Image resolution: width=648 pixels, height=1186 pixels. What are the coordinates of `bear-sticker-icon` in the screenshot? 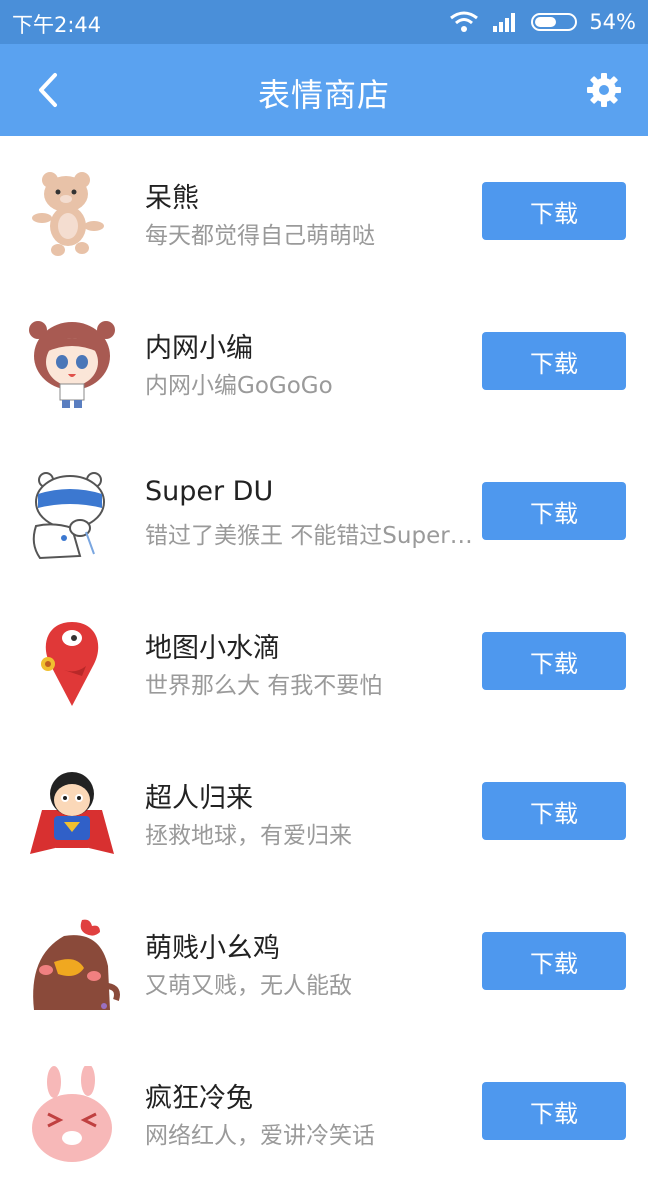 It's located at (68, 214).